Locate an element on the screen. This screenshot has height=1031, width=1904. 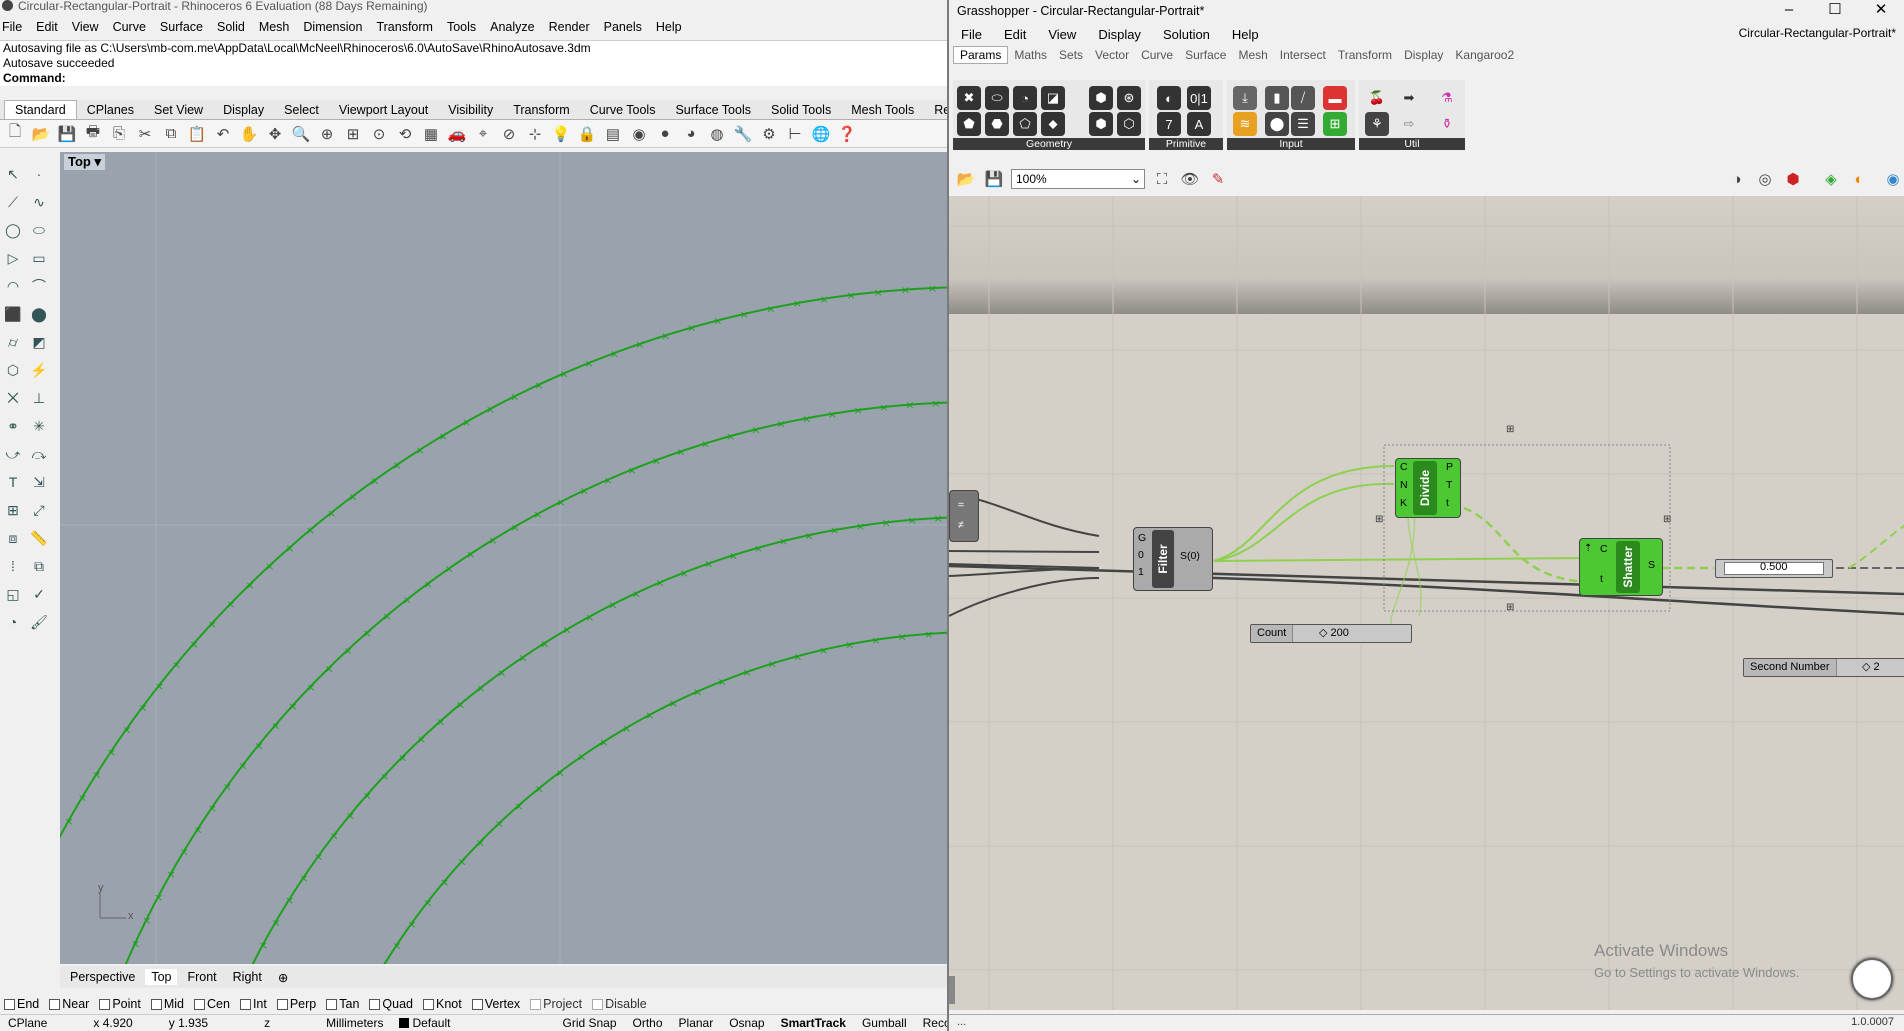
boolean-icon: ⚭ is located at coordinates (13, 426).